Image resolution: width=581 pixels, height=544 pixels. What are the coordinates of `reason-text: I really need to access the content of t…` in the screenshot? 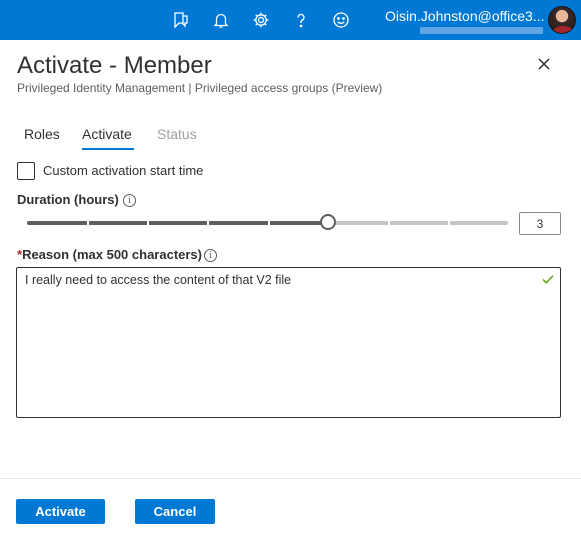 It's located at (158, 280).